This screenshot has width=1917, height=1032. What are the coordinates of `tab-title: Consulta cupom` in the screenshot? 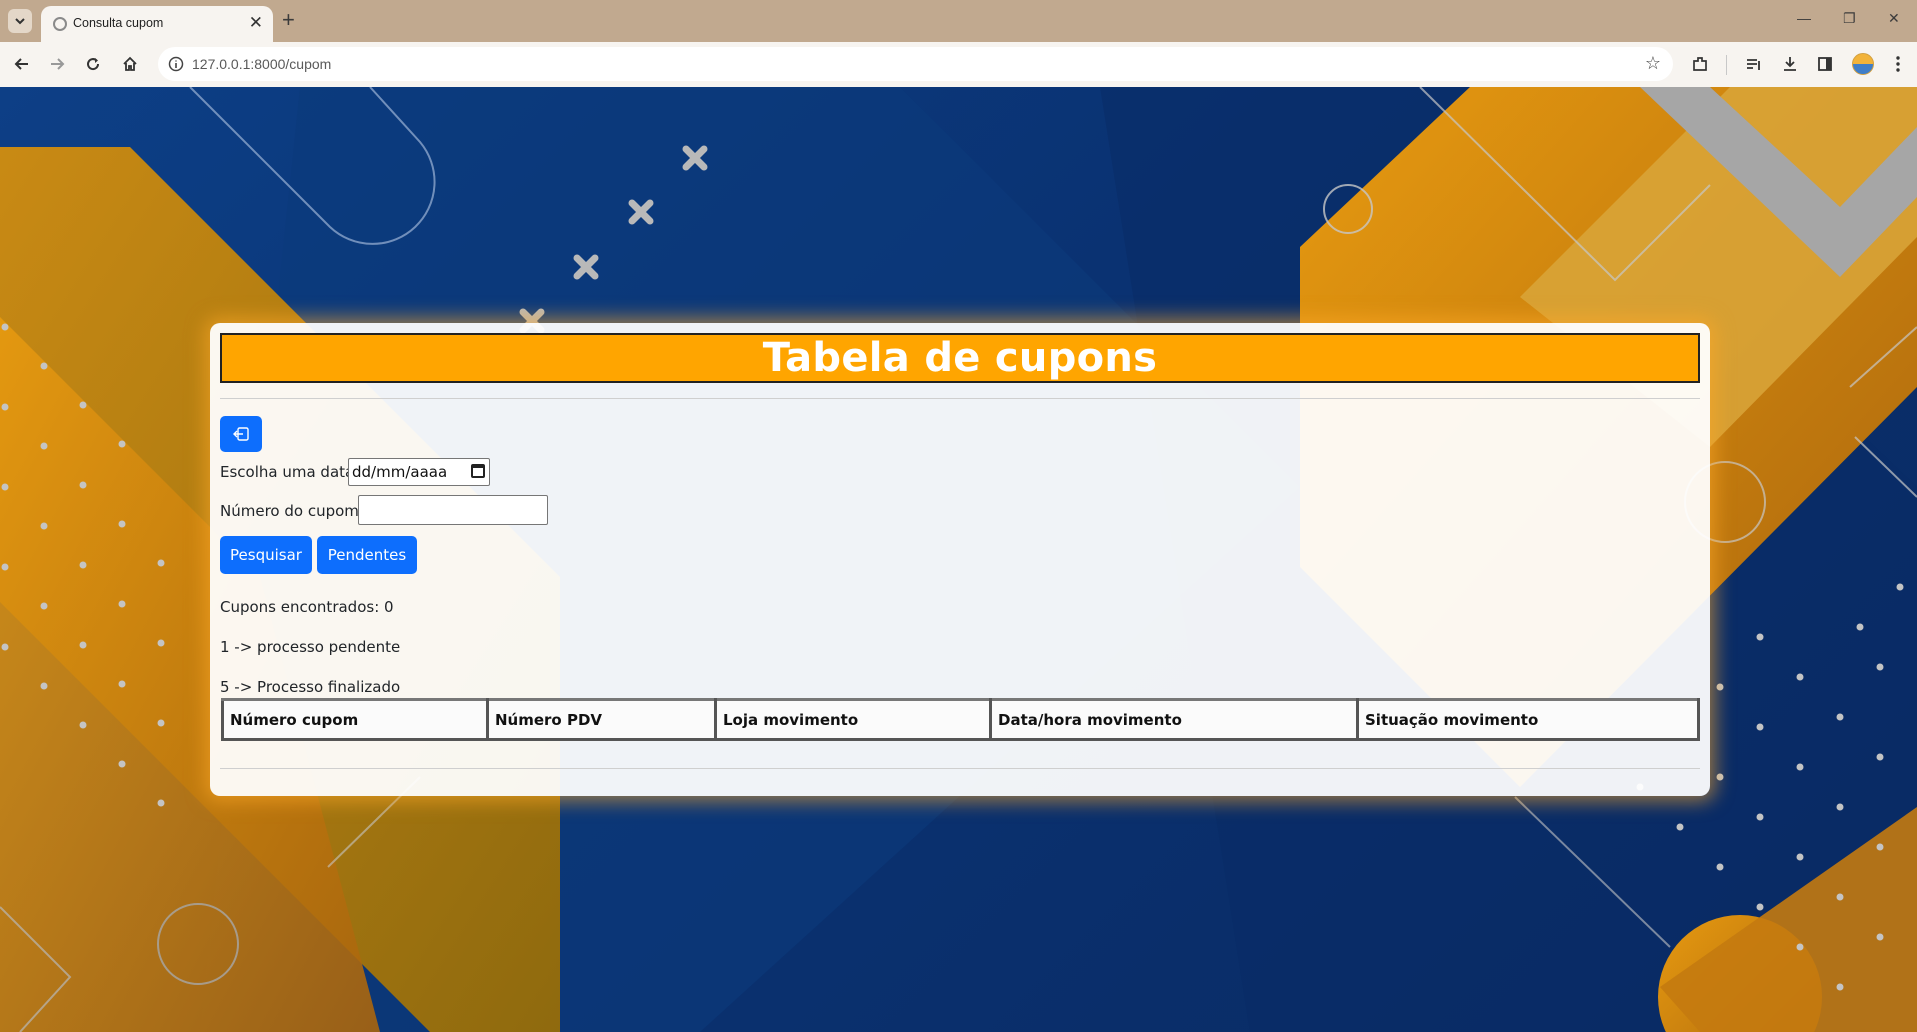 It's located at (118, 23).